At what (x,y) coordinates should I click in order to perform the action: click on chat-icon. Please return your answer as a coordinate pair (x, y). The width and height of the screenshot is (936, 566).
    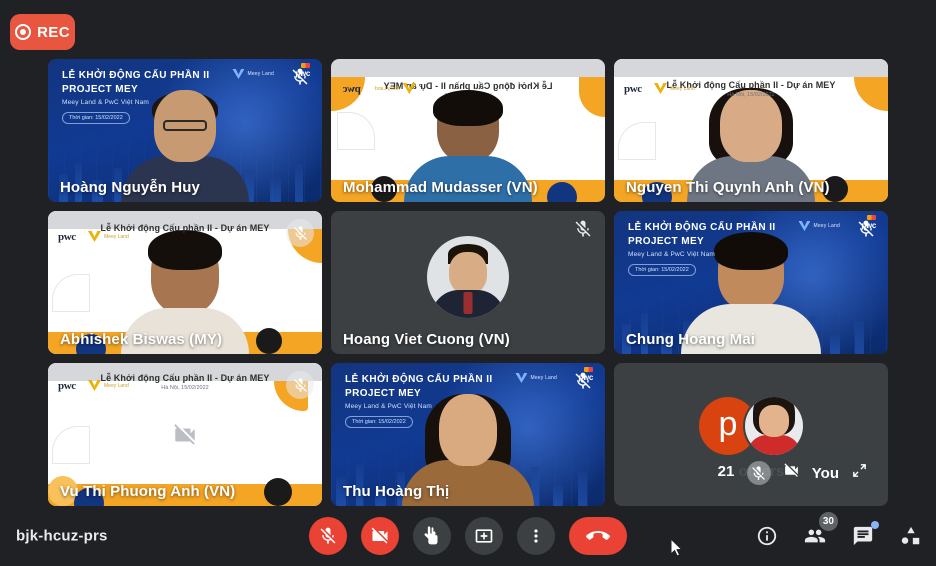
    Looking at the image, I should click on (864, 535).